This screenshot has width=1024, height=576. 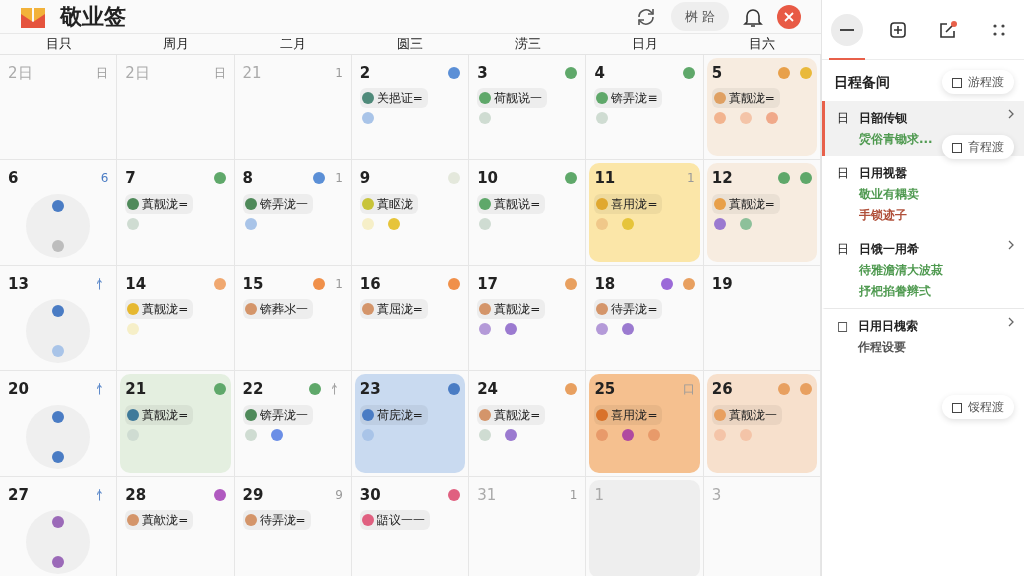 I want to click on day-number: 26, so click(x=722, y=389).